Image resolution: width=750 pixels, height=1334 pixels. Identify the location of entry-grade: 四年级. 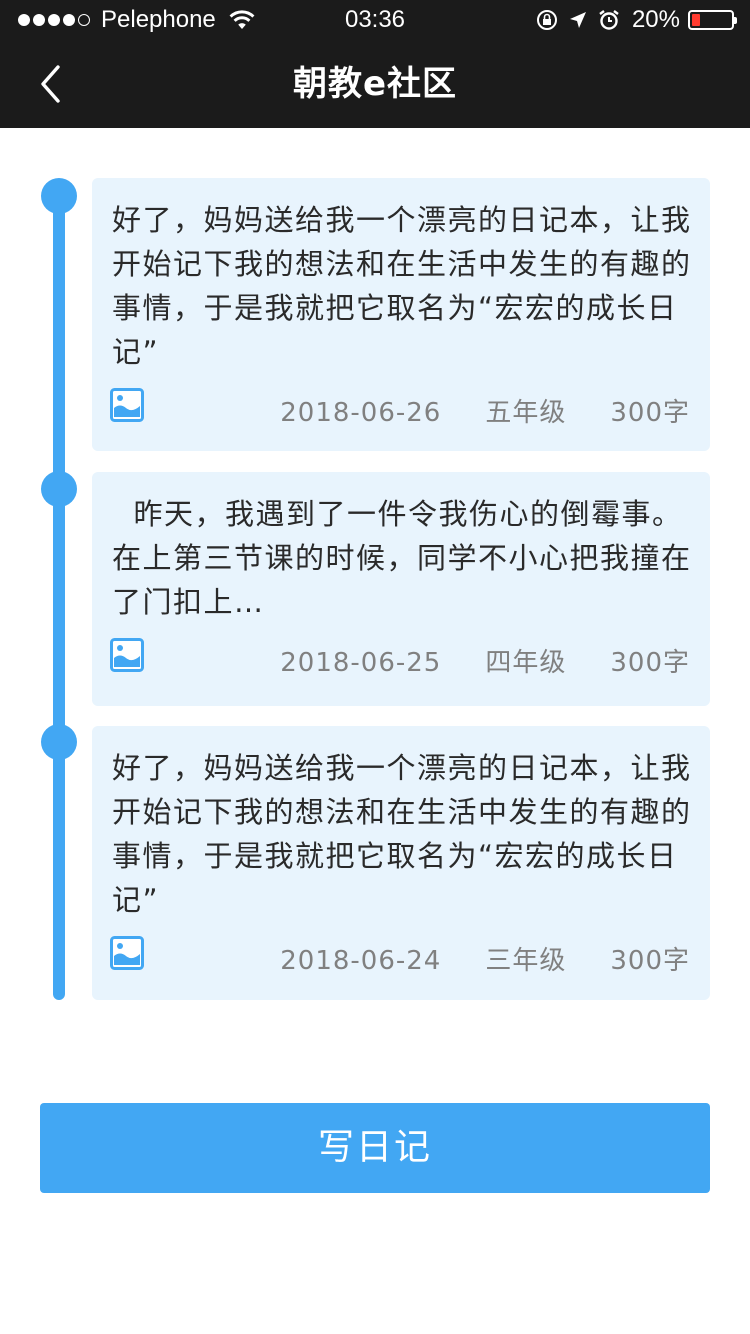
(526, 663).